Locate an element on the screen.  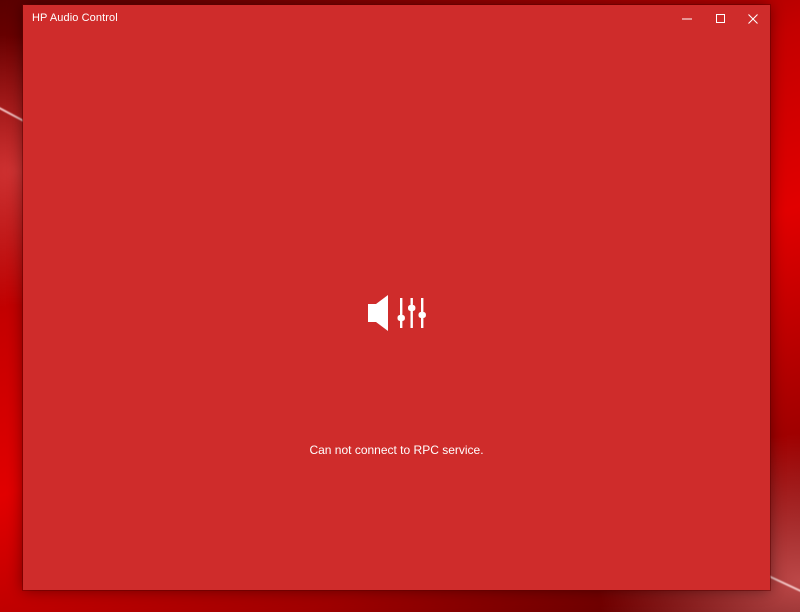
minimize-icon is located at coordinates (687, 18).